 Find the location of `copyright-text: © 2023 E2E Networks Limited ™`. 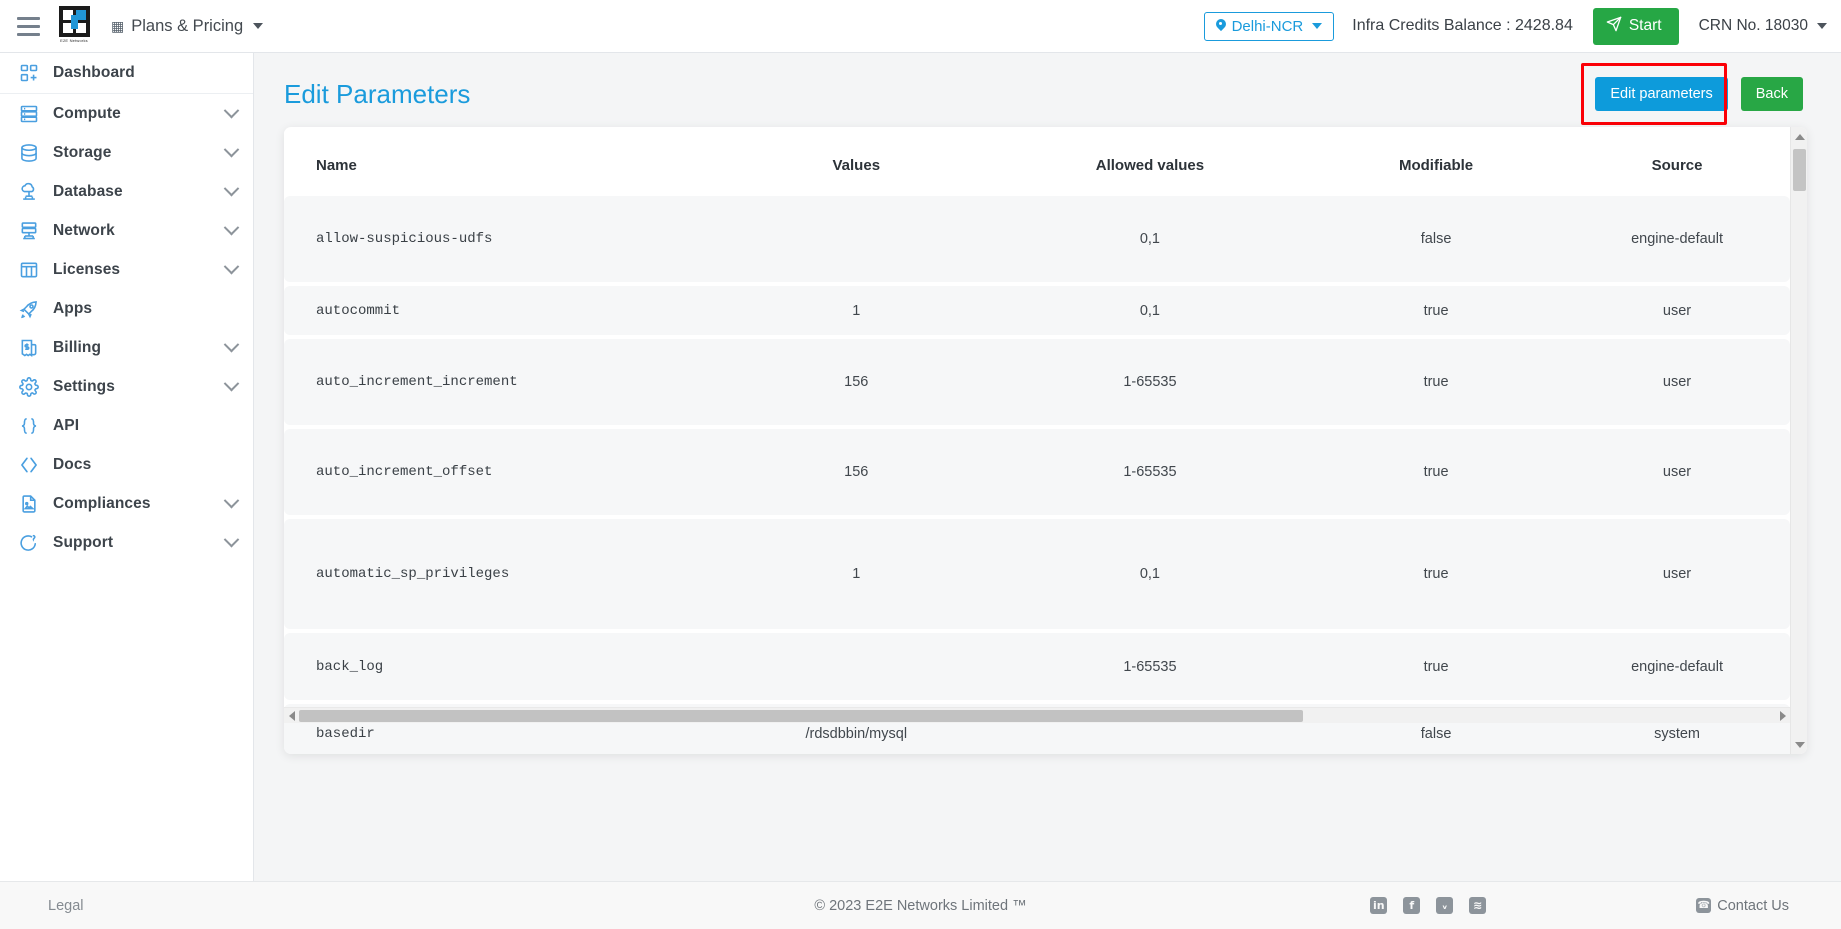

copyright-text: © 2023 E2E Networks Limited ™ is located at coordinates (920, 905).